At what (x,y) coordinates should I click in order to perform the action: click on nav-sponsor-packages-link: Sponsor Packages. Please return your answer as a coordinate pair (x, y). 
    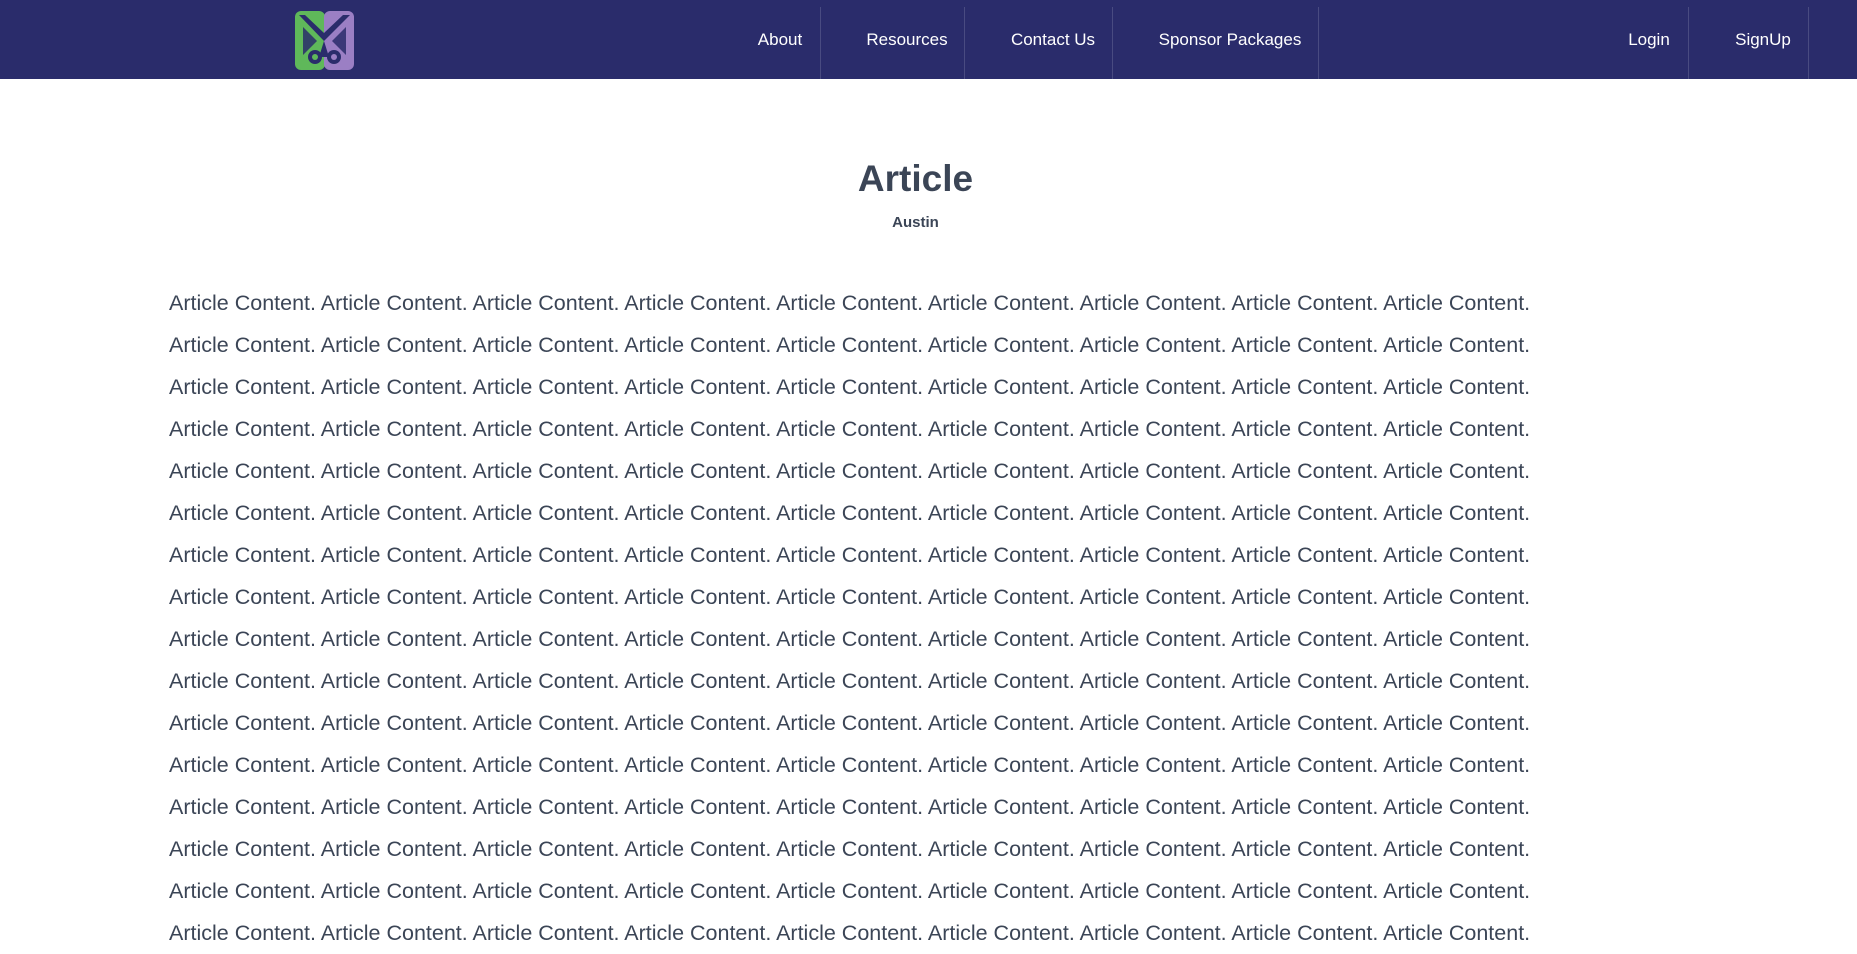
    Looking at the image, I should click on (1230, 39).